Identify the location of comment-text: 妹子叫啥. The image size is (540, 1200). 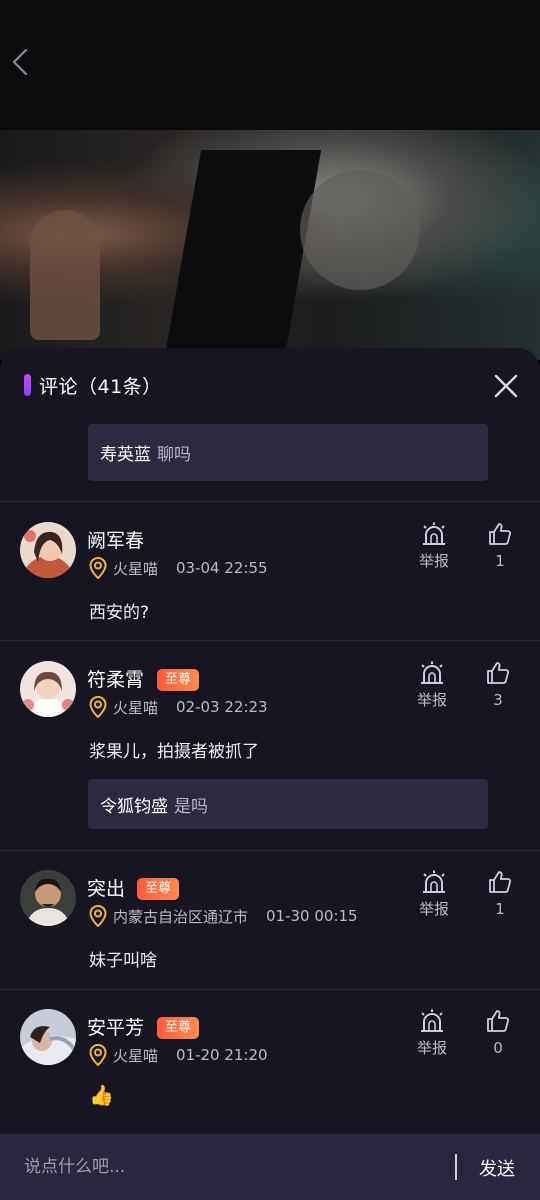
(123, 961).